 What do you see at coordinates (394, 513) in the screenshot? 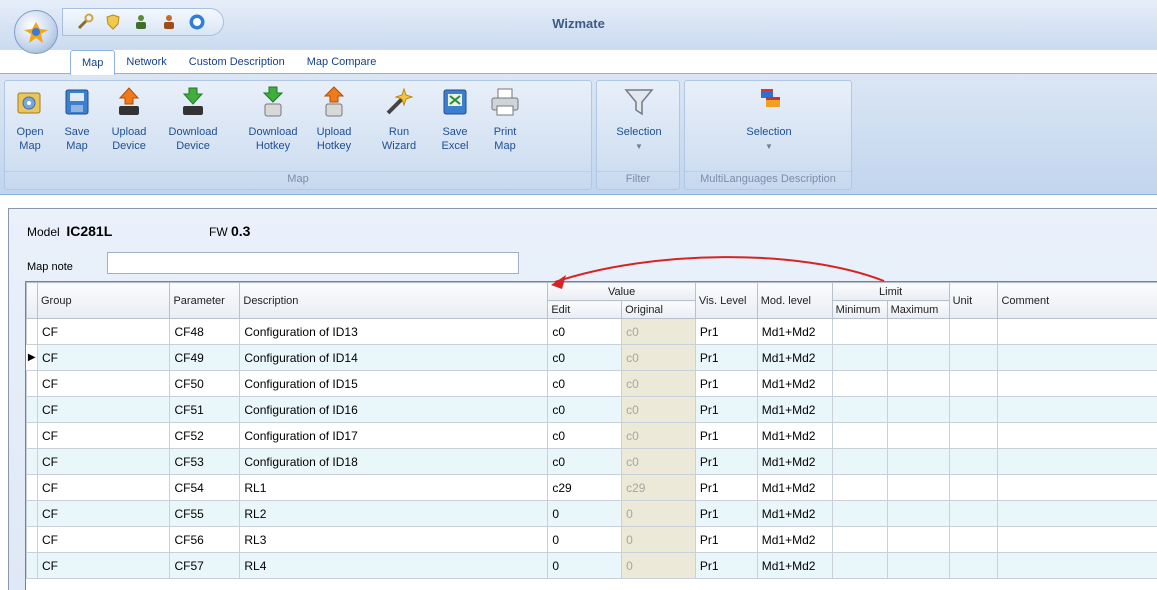
I see `cell-description: RL2` at bounding box center [394, 513].